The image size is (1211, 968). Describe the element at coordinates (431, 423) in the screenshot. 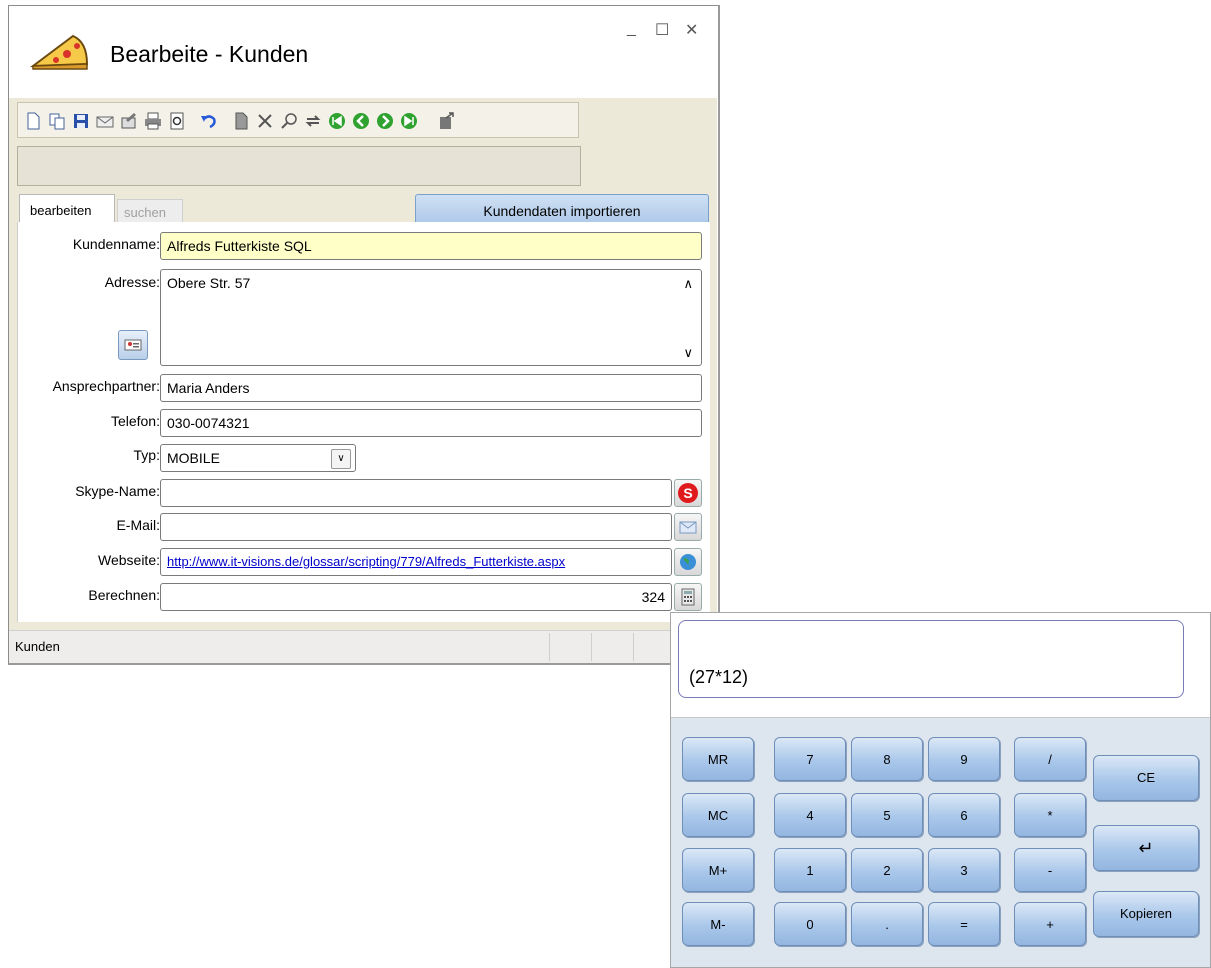

I see `phone-input: 030-0074321` at that location.